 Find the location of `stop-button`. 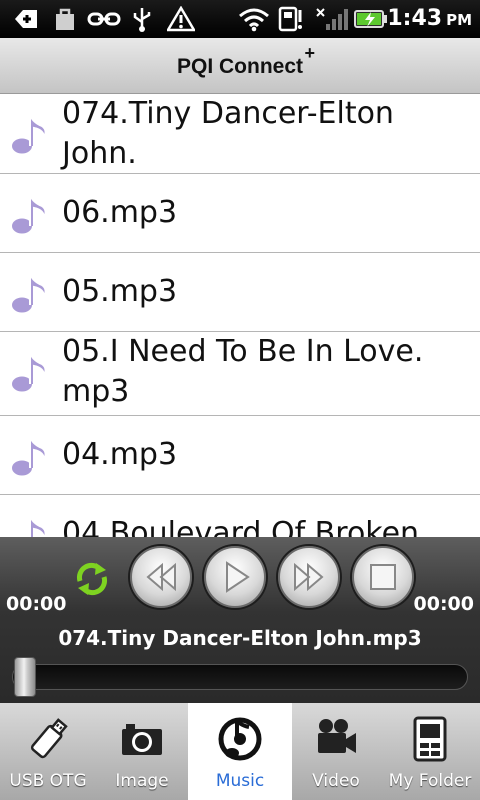

stop-button is located at coordinates (383, 577).